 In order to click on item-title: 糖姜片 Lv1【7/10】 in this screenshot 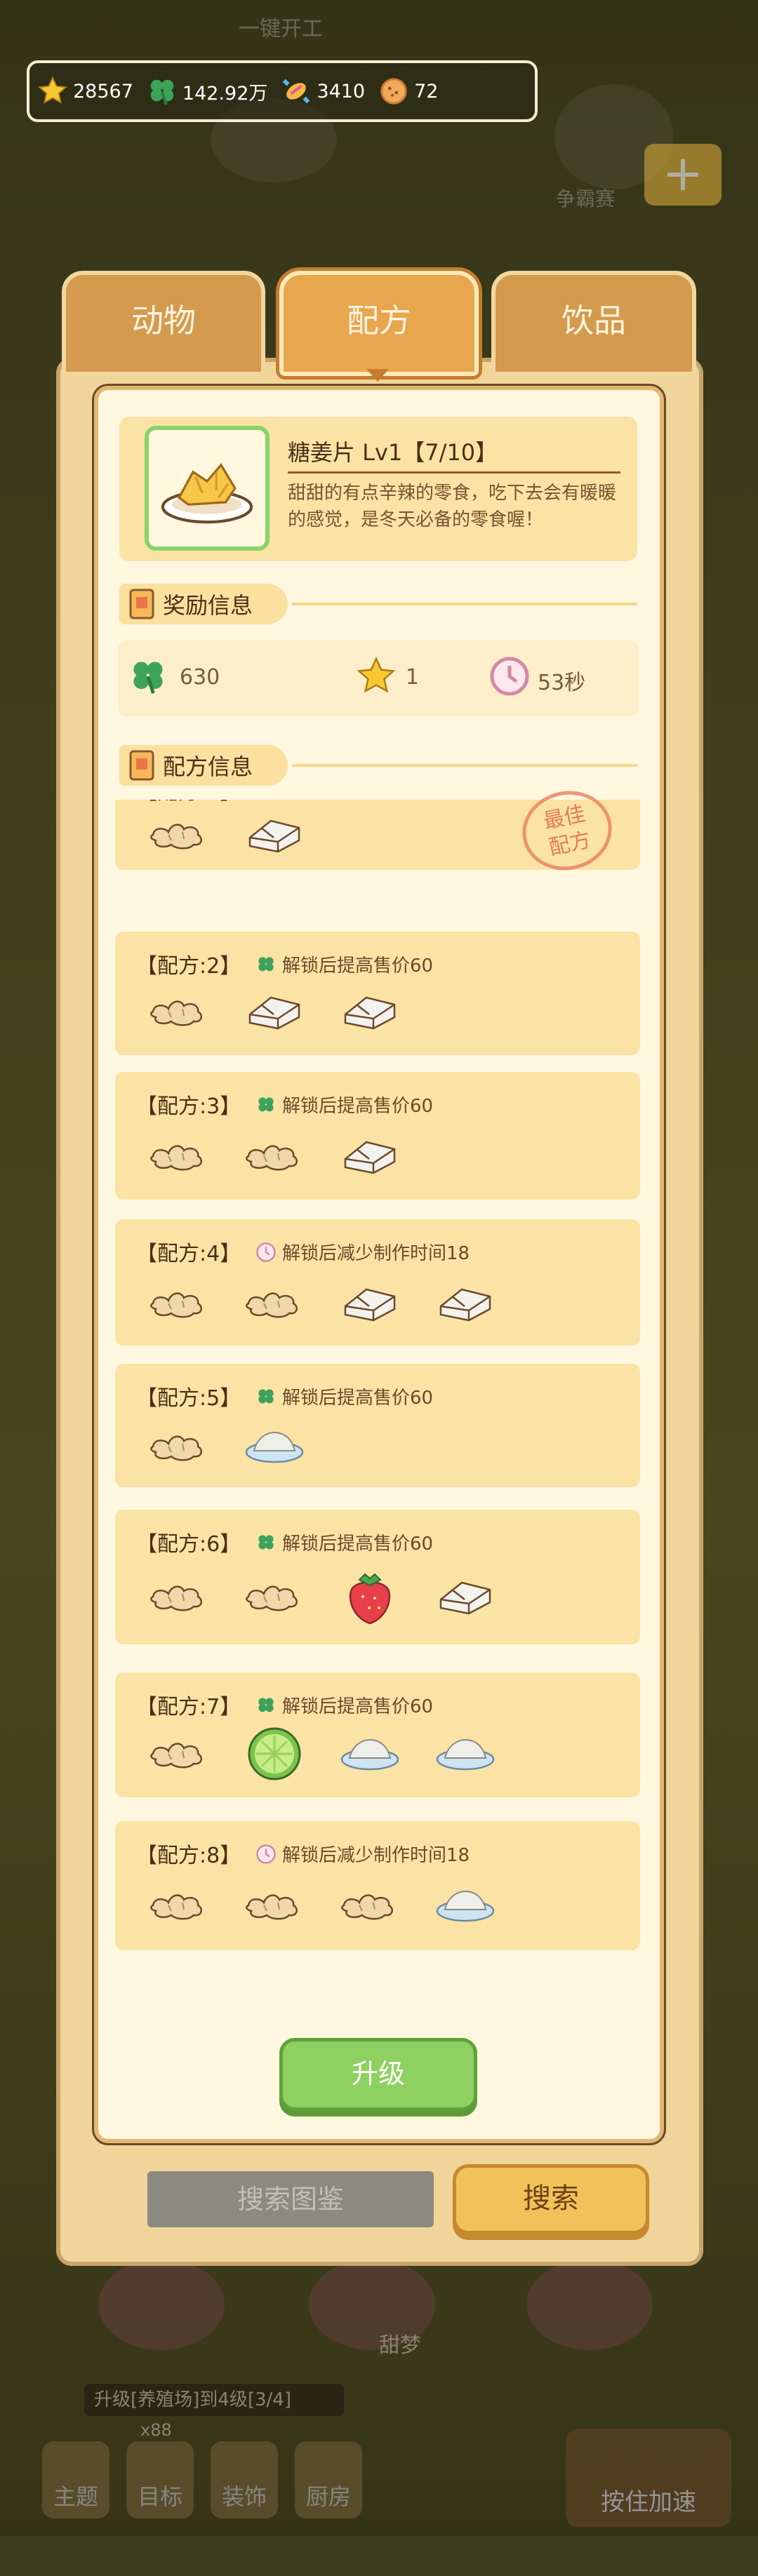, I will do `click(393, 452)`.